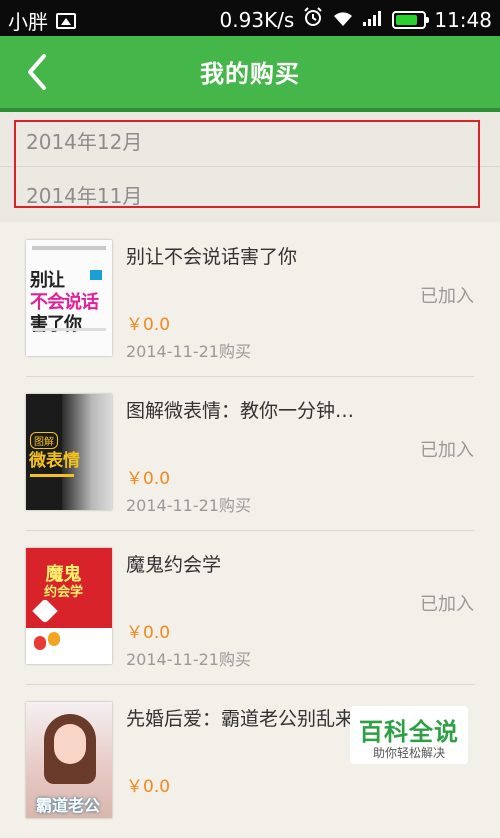 Image resolution: width=500 pixels, height=838 pixels. Describe the element at coordinates (47, 280) in the screenshot. I see `cover-text: 别让` at that location.